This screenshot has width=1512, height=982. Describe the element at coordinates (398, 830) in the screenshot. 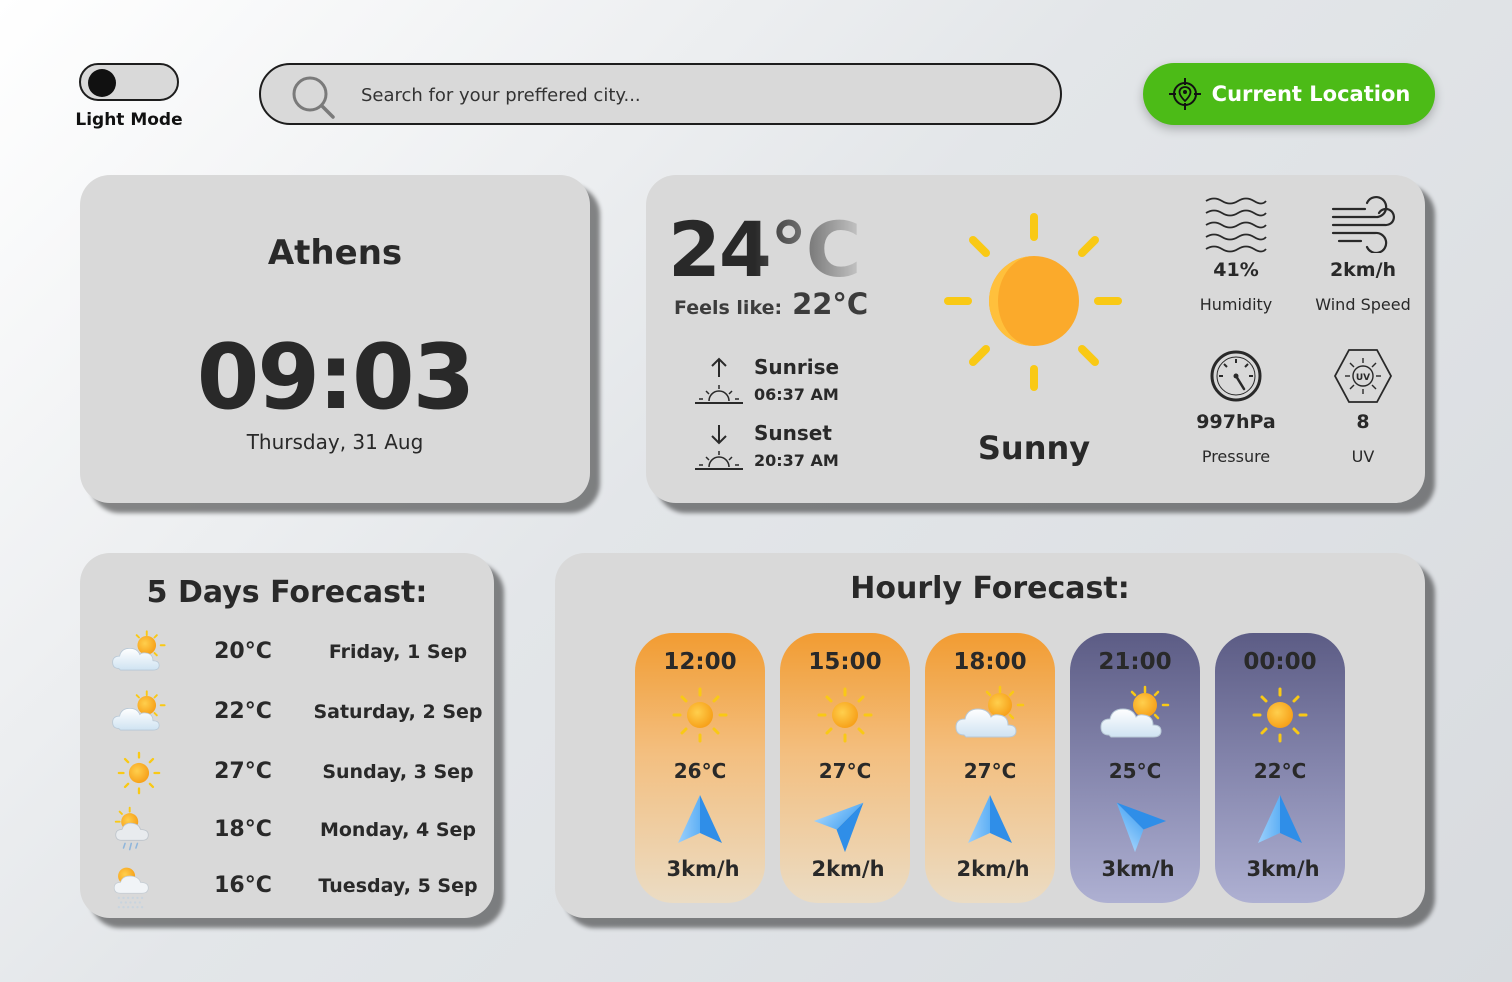

I see `forecast-day-date: Monday, 4 Sep` at that location.